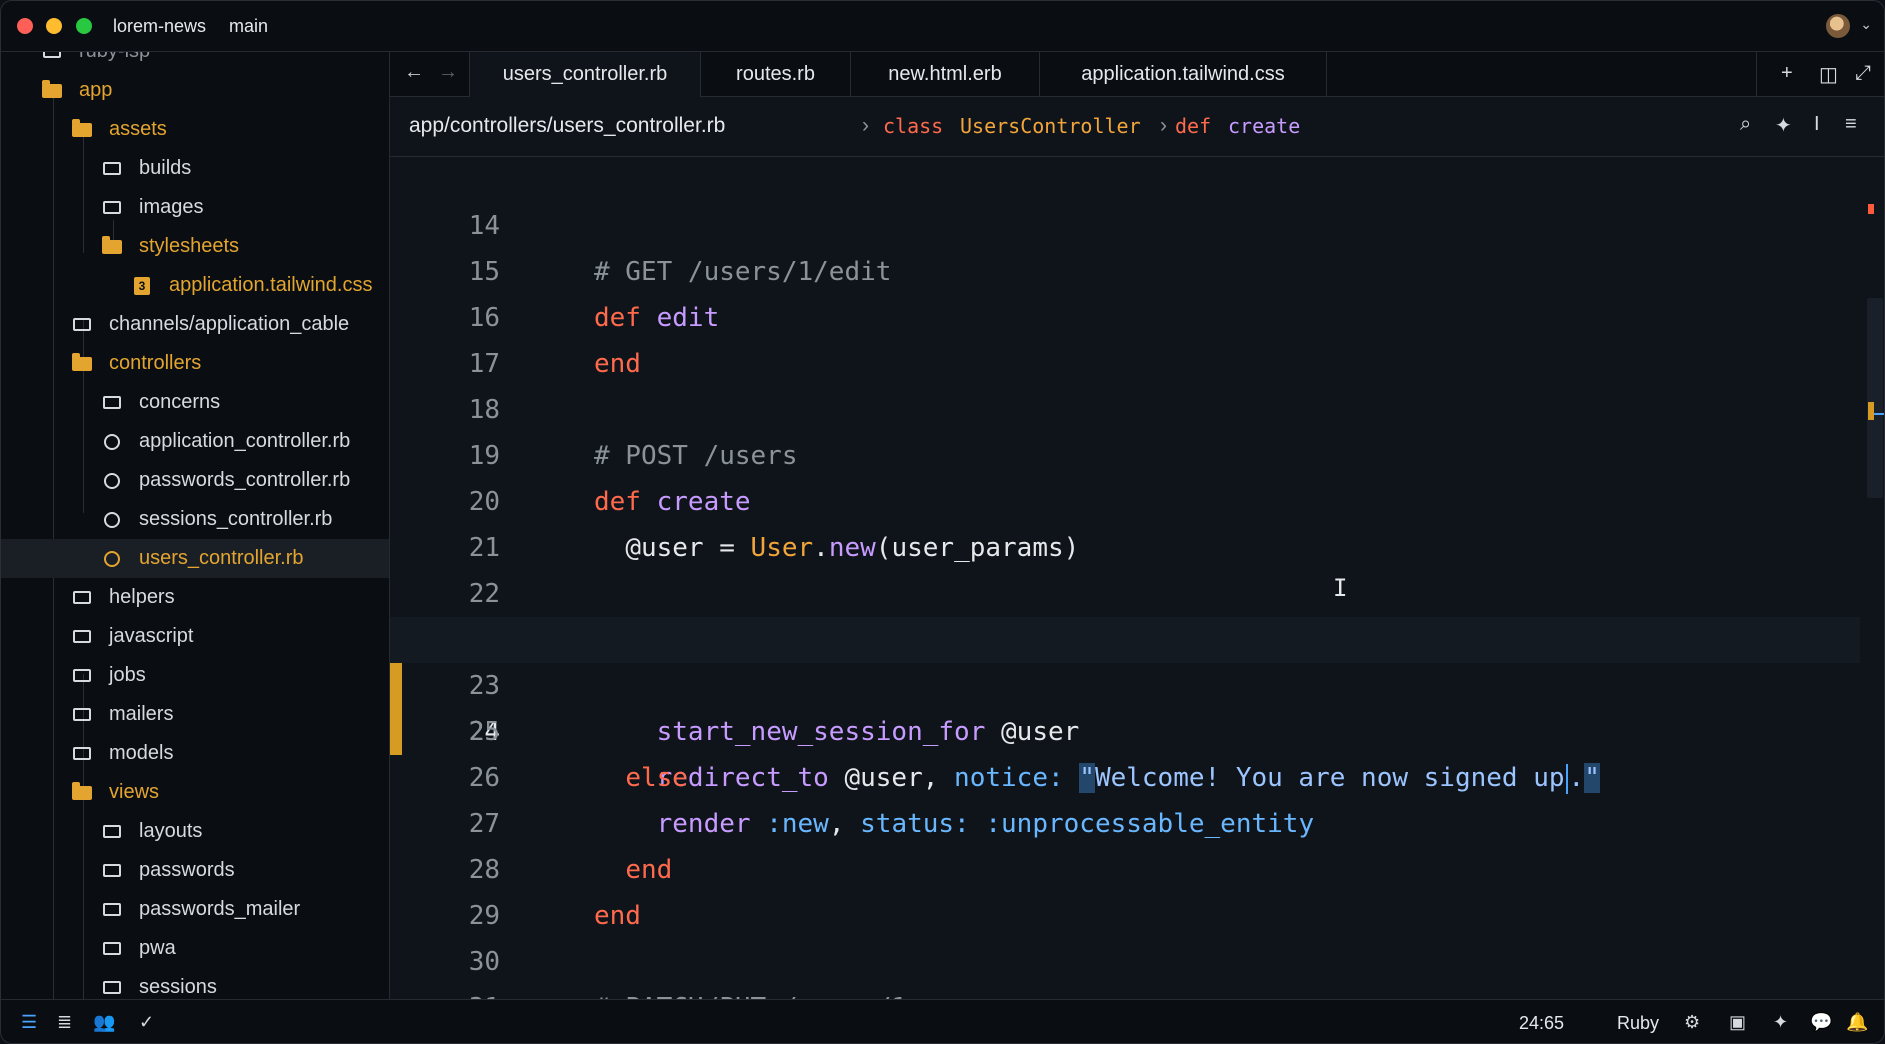 The width and height of the screenshot is (1885, 1044). I want to click on tree-item: concerns, so click(195, 402).